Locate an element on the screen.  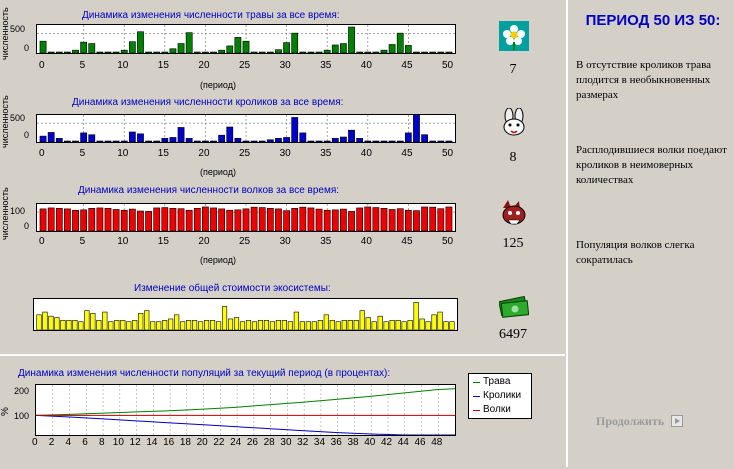
period-x-tick: 14 is located at coordinates (152, 442).